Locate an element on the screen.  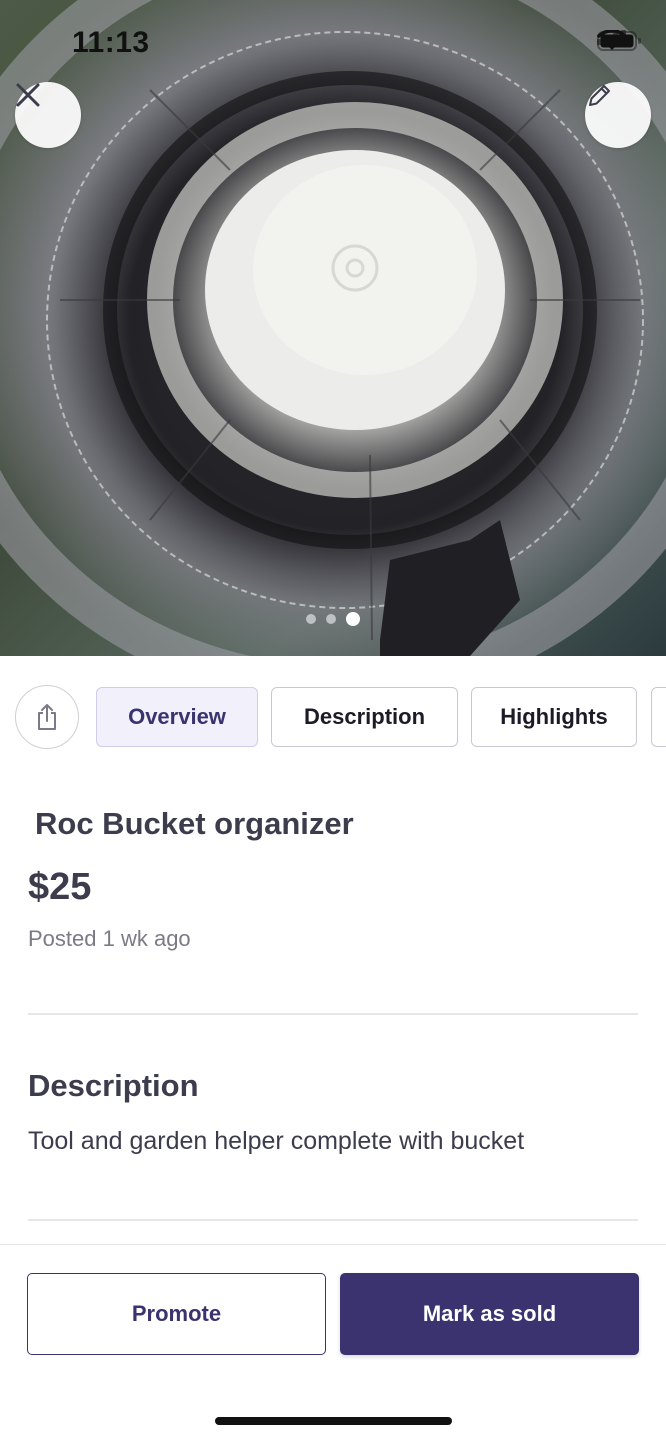
status-icons is located at coordinates (619, 40).